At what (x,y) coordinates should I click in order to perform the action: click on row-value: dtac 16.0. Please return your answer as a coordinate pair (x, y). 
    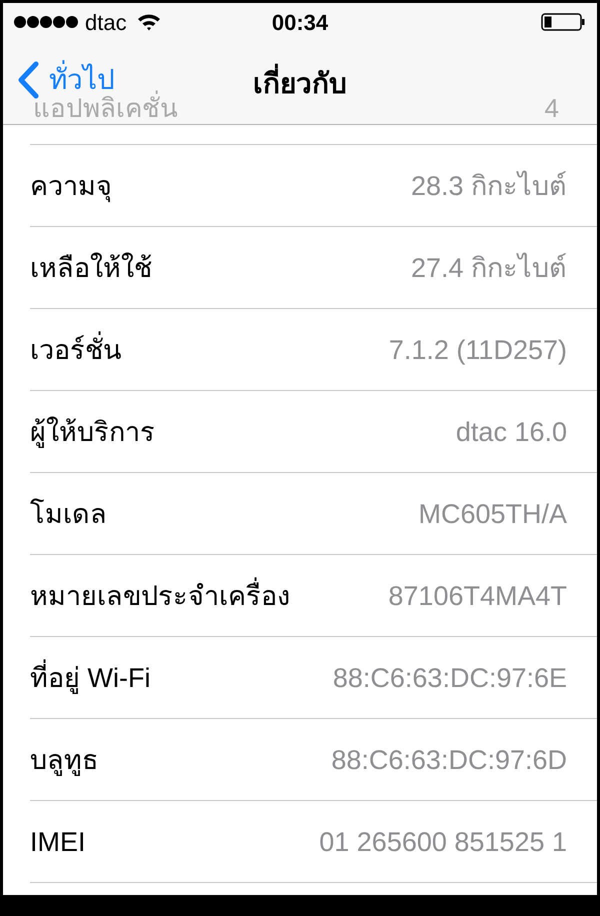
    Looking at the image, I should click on (511, 432).